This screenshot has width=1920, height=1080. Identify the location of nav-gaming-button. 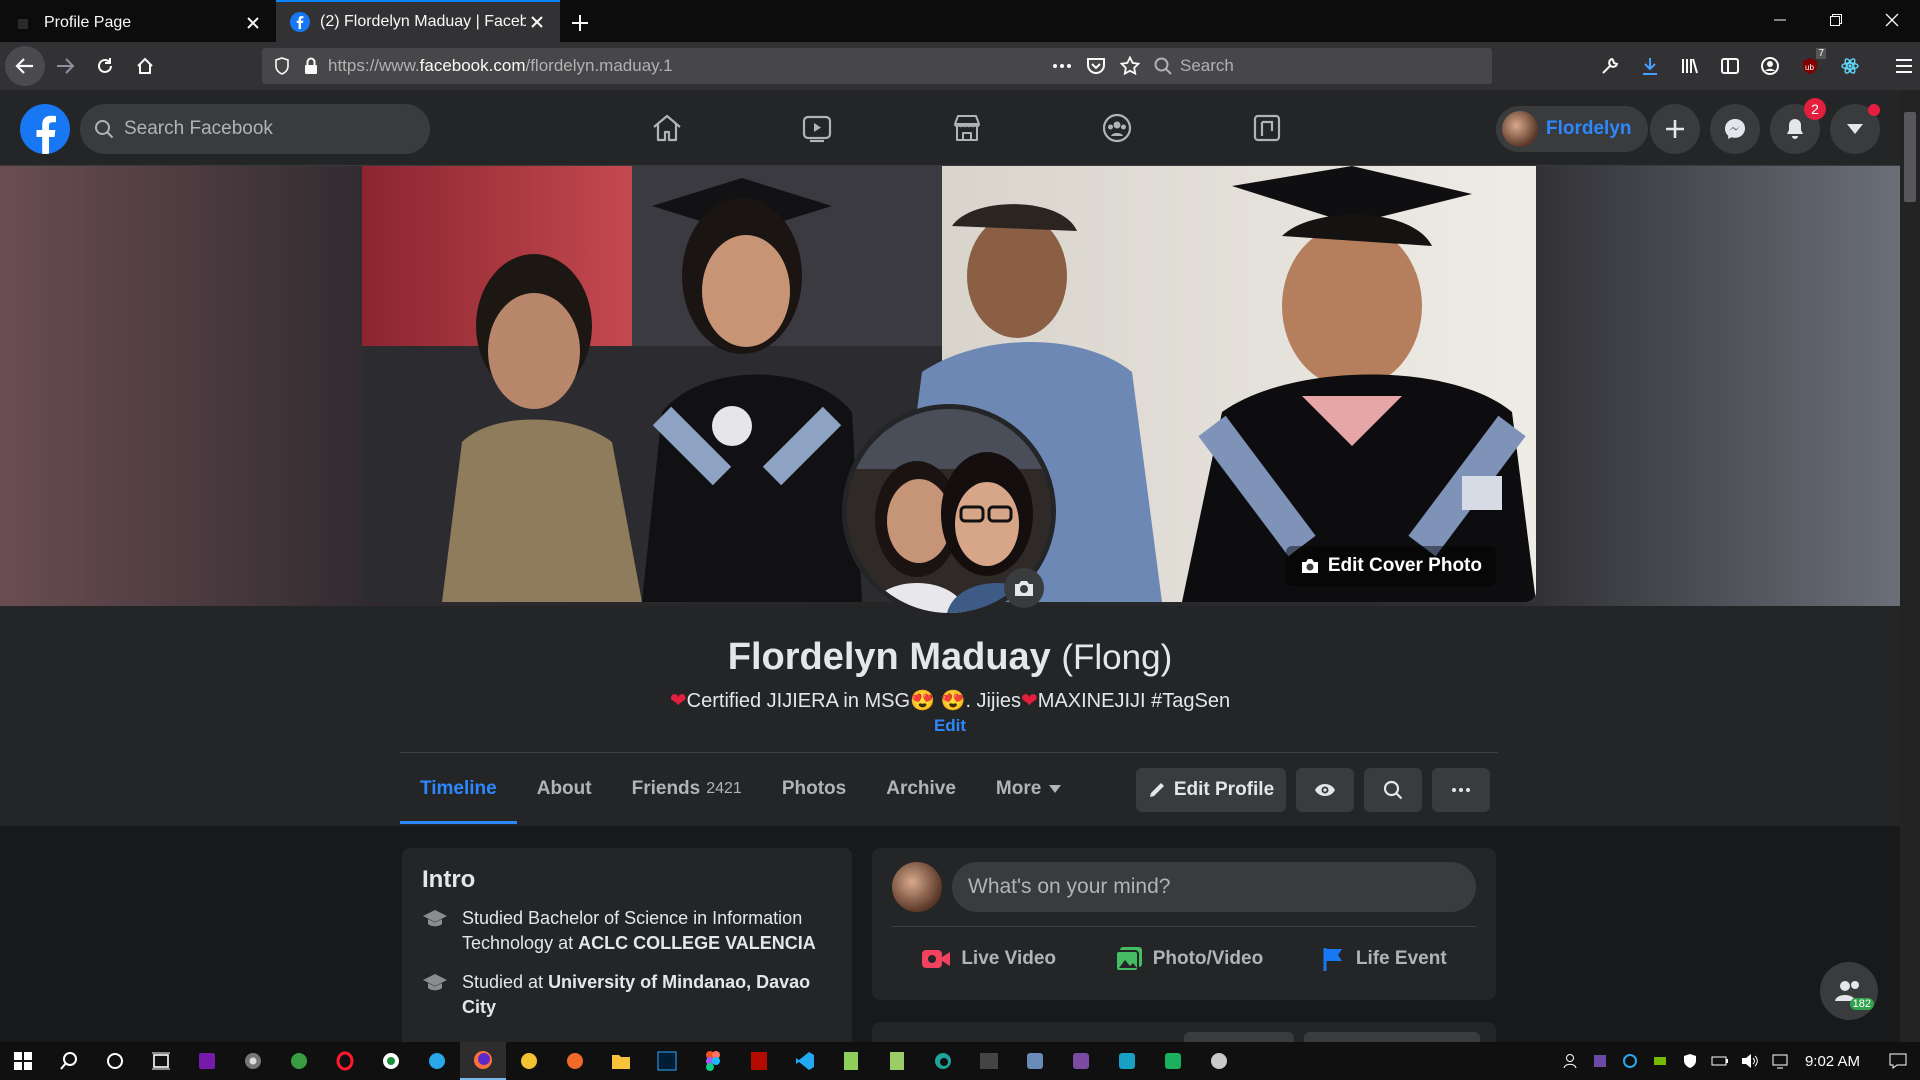
(1267, 128).